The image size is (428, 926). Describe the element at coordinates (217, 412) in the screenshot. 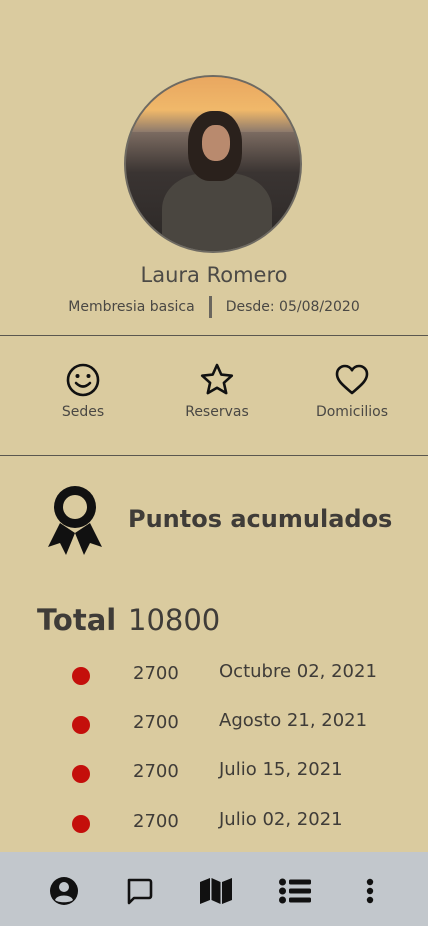

I see `action-label: Reservas` at that location.